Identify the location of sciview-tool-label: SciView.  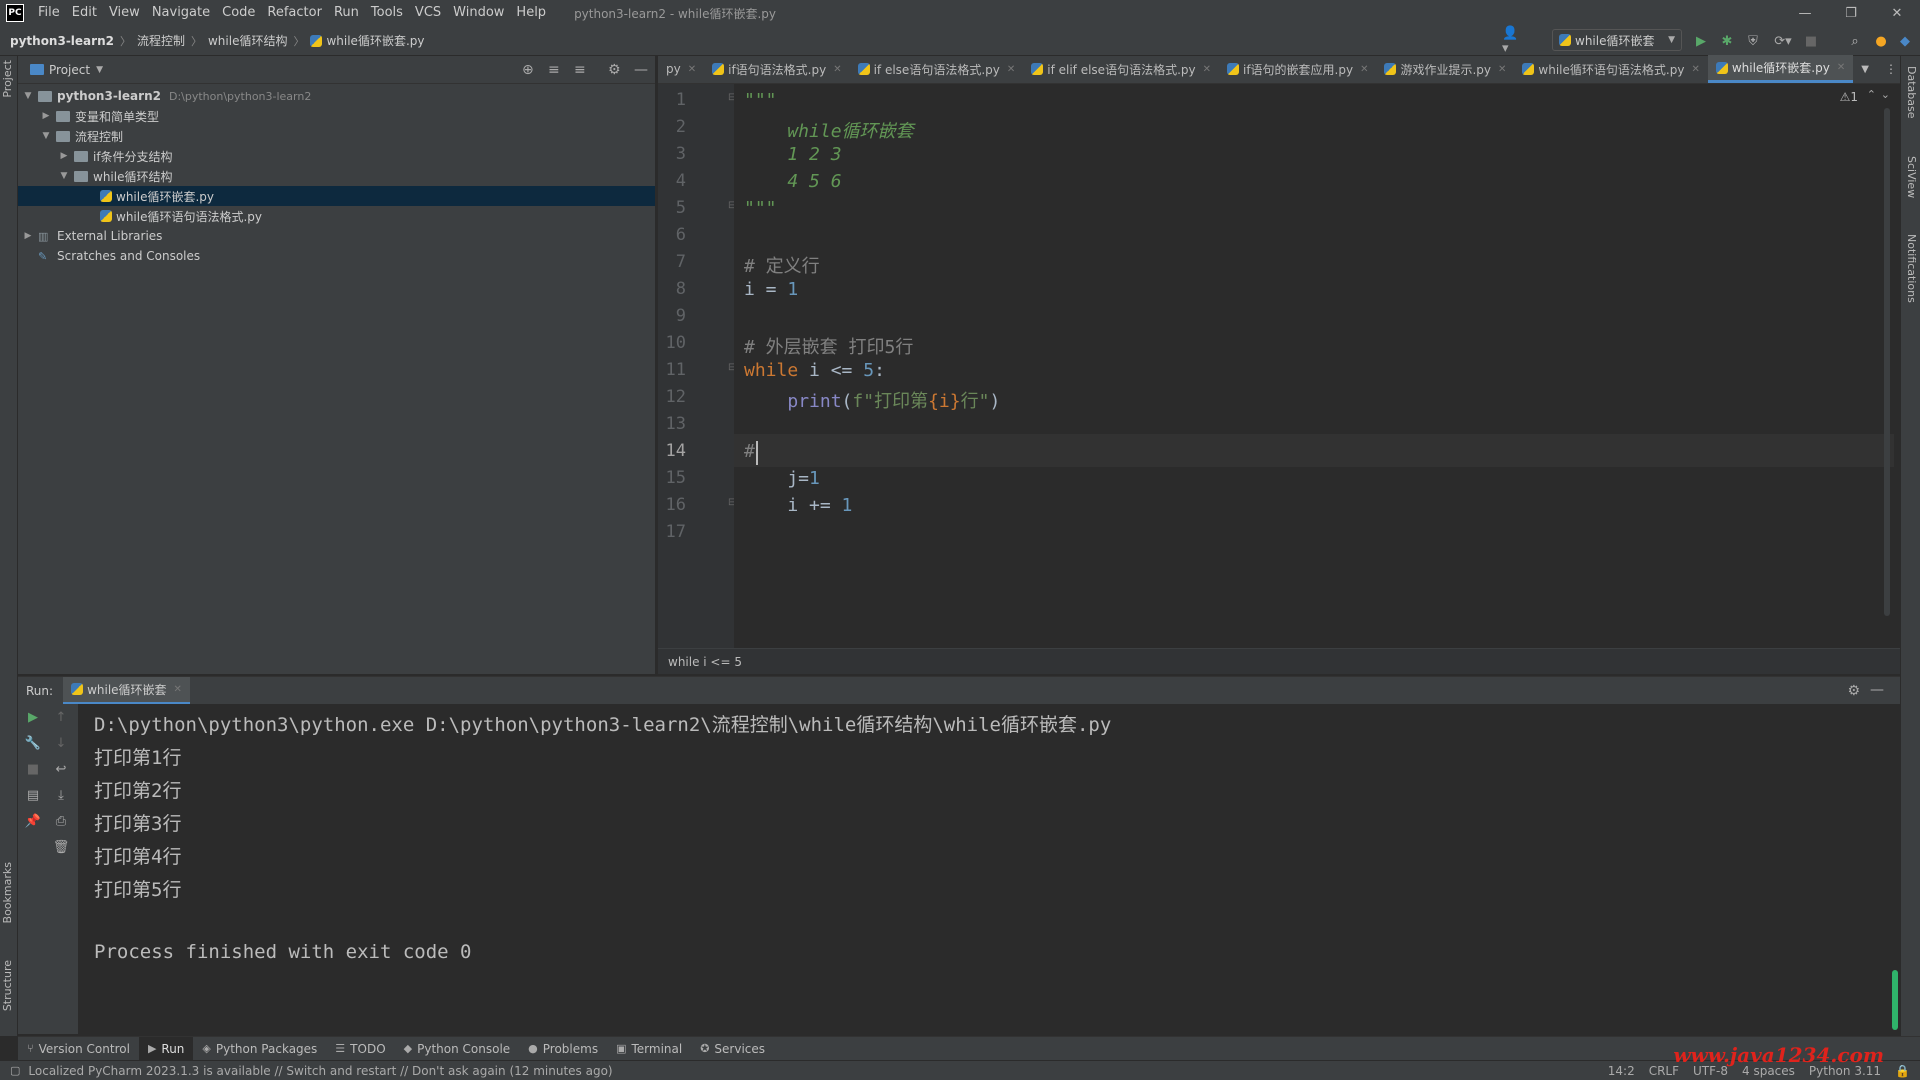
(1911, 177).